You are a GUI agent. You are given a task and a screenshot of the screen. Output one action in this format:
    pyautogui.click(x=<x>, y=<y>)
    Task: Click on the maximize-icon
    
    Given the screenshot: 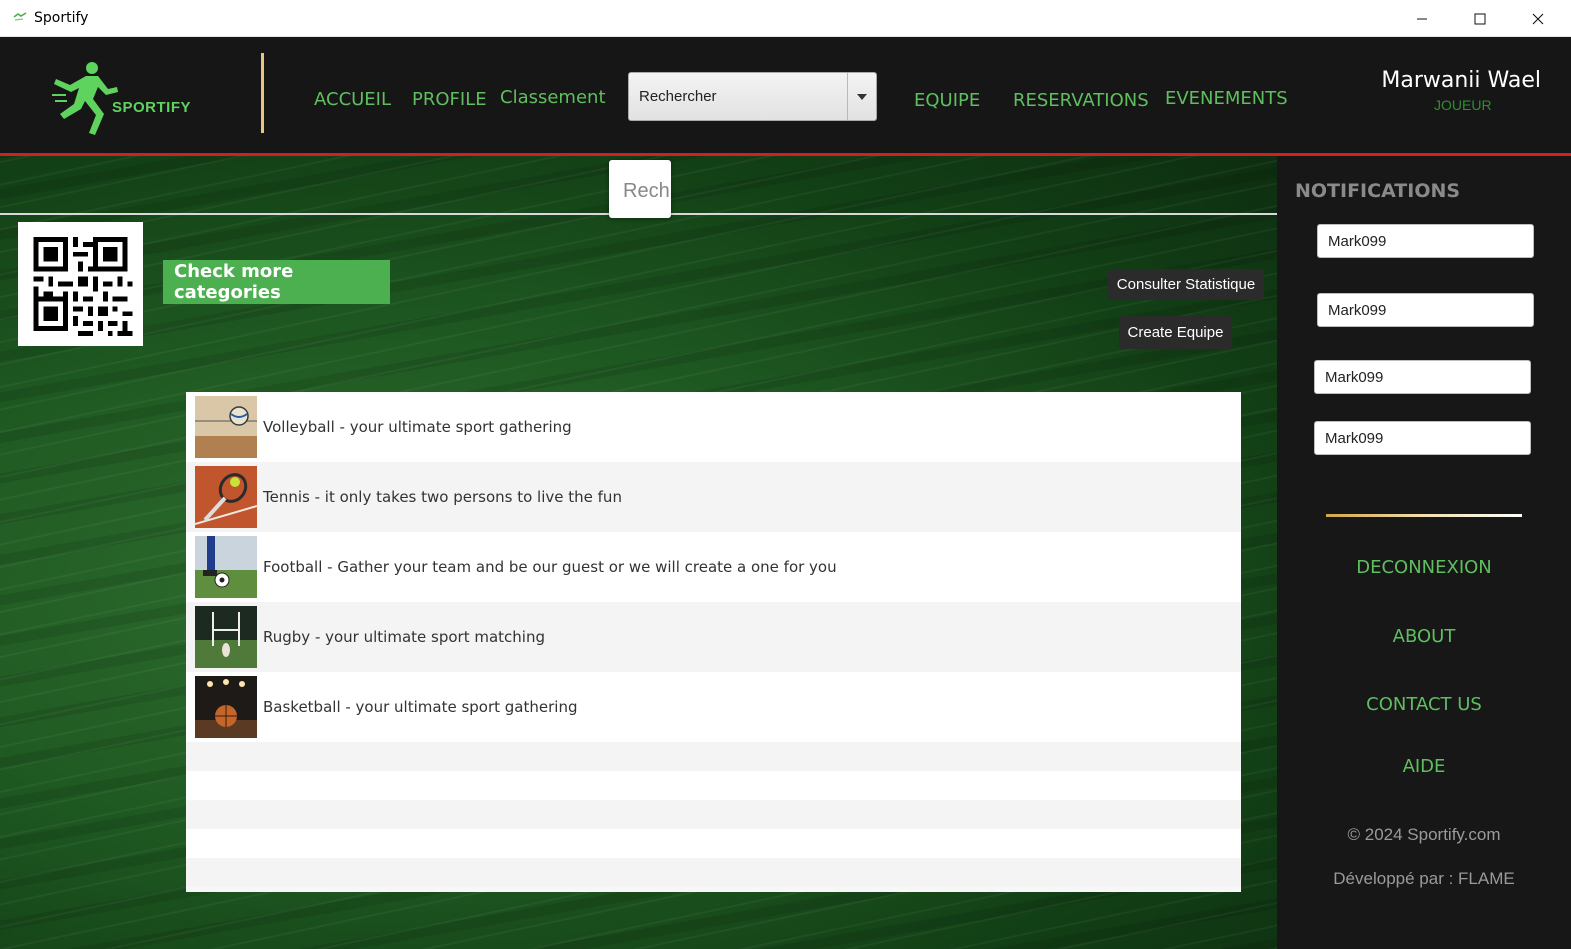 What is the action you would take?
    pyautogui.click(x=1480, y=18)
    